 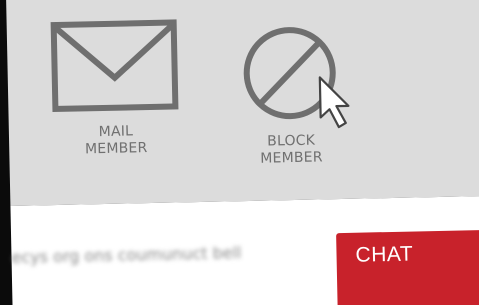 I want to click on block-member-label: BLOCK MEMBER, so click(x=291, y=150).